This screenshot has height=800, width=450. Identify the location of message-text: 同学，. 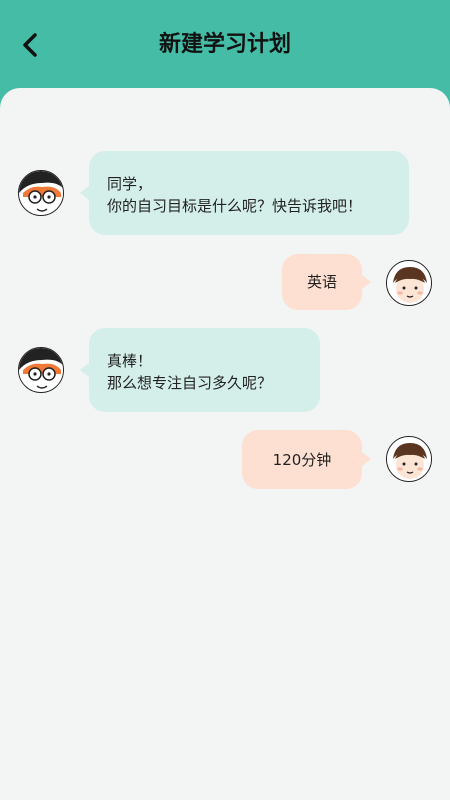
(130, 184).